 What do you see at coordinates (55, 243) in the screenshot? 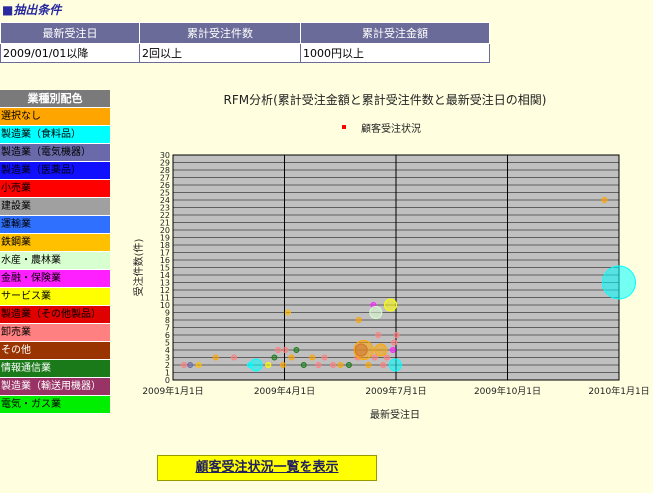
I see `legend-item: 鉄鋼業` at bounding box center [55, 243].